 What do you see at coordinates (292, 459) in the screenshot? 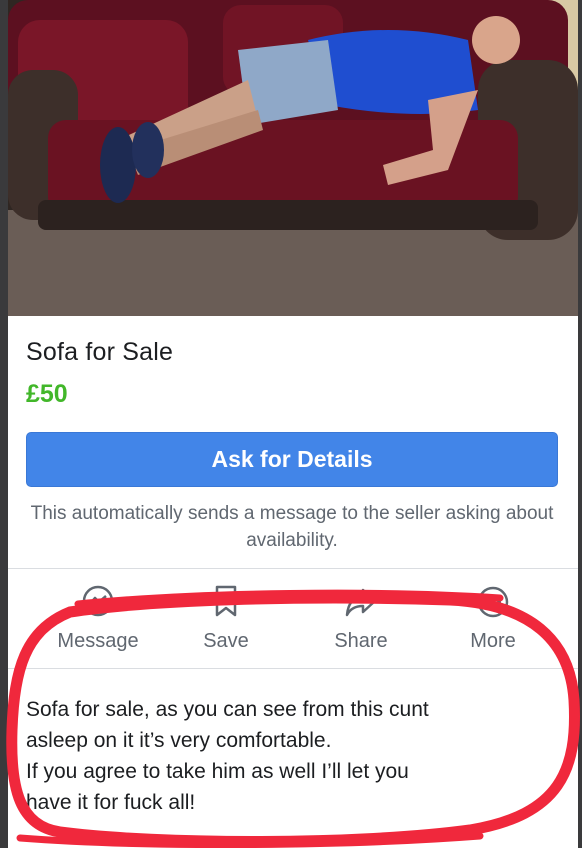
I see `ask-for-details-button: Ask for Details` at bounding box center [292, 459].